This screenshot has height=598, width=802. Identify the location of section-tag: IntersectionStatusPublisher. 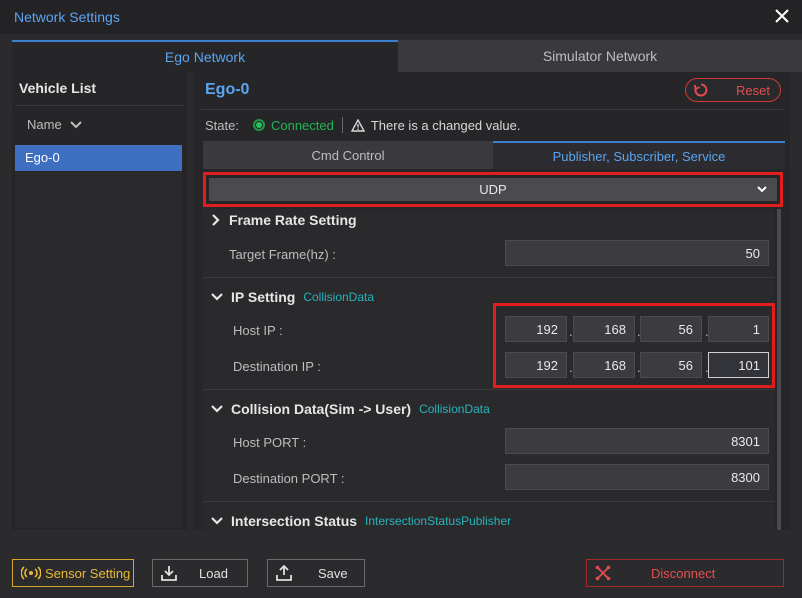
(438, 521).